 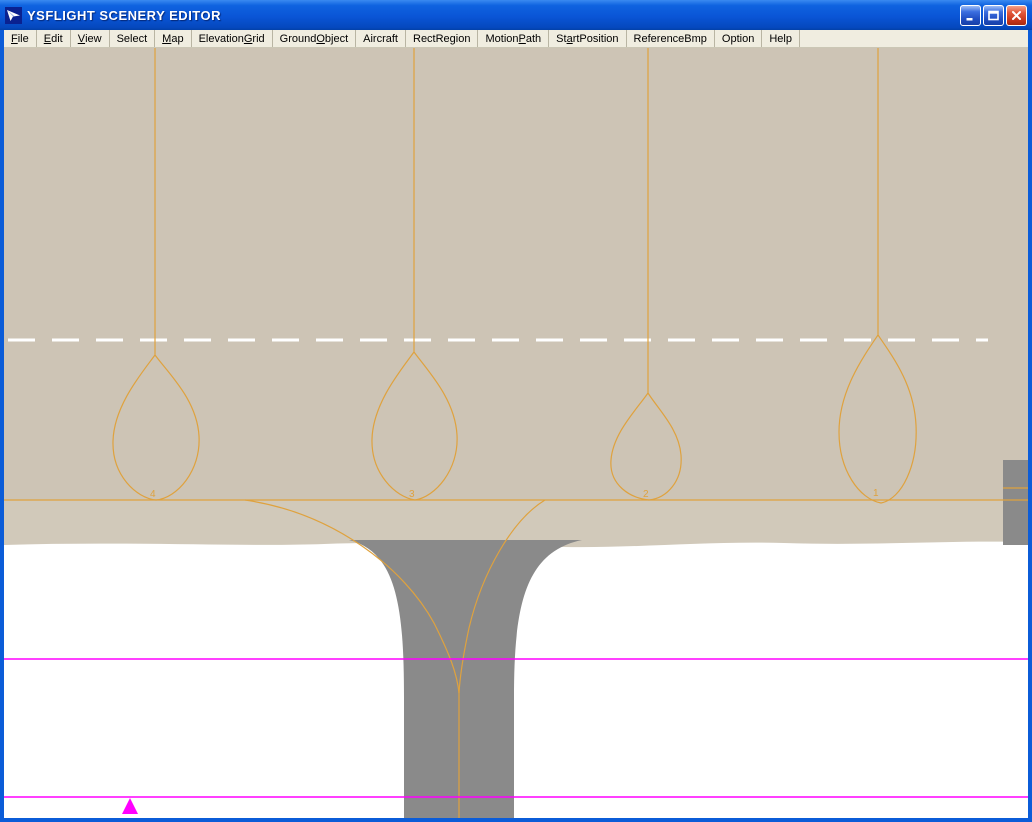 I want to click on menu-item-motionpath: Motion Path, so click(x=514, y=38).